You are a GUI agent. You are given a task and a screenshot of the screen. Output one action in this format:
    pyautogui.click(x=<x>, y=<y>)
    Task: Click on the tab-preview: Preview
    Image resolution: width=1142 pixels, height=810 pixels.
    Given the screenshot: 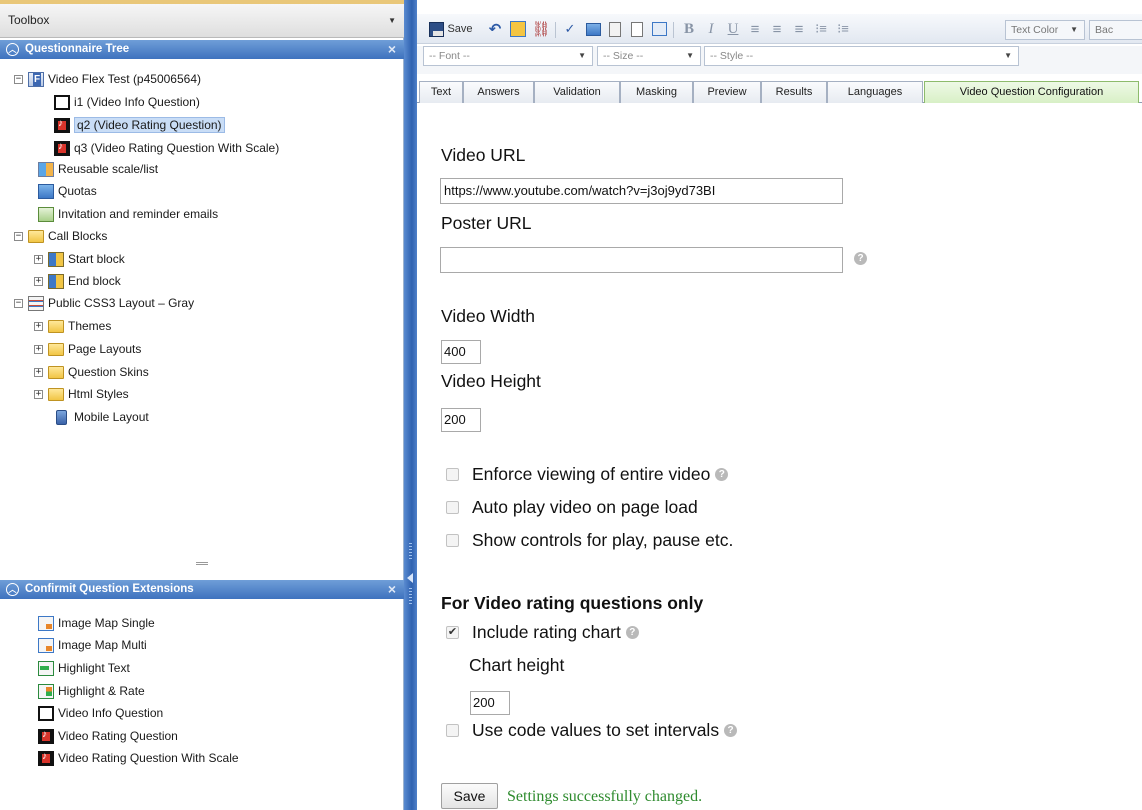 What is the action you would take?
    pyautogui.click(x=727, y=92)
    